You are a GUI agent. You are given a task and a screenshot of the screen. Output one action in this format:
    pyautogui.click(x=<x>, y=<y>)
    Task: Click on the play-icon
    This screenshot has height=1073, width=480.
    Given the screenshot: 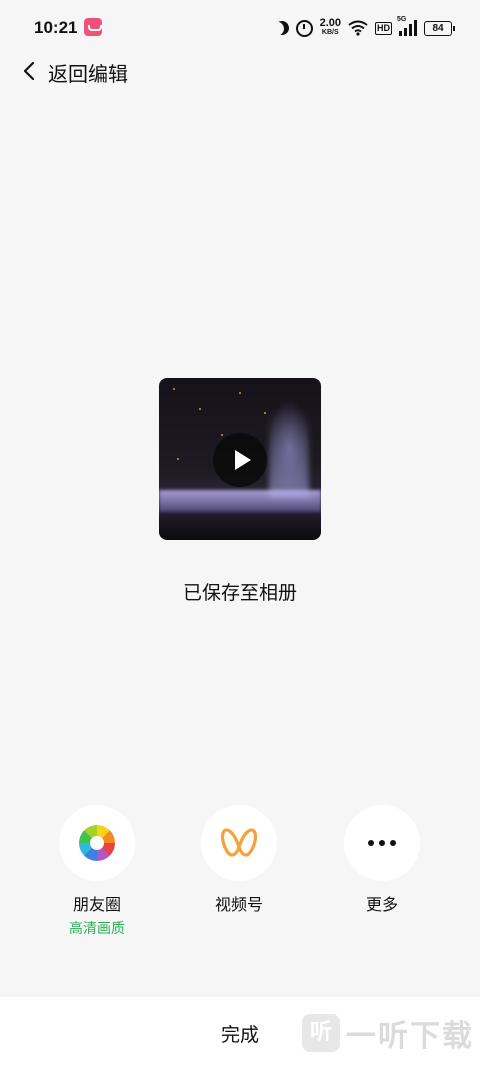 What is the action you would take?
    pyautogui.click(x=243, y=460)
    